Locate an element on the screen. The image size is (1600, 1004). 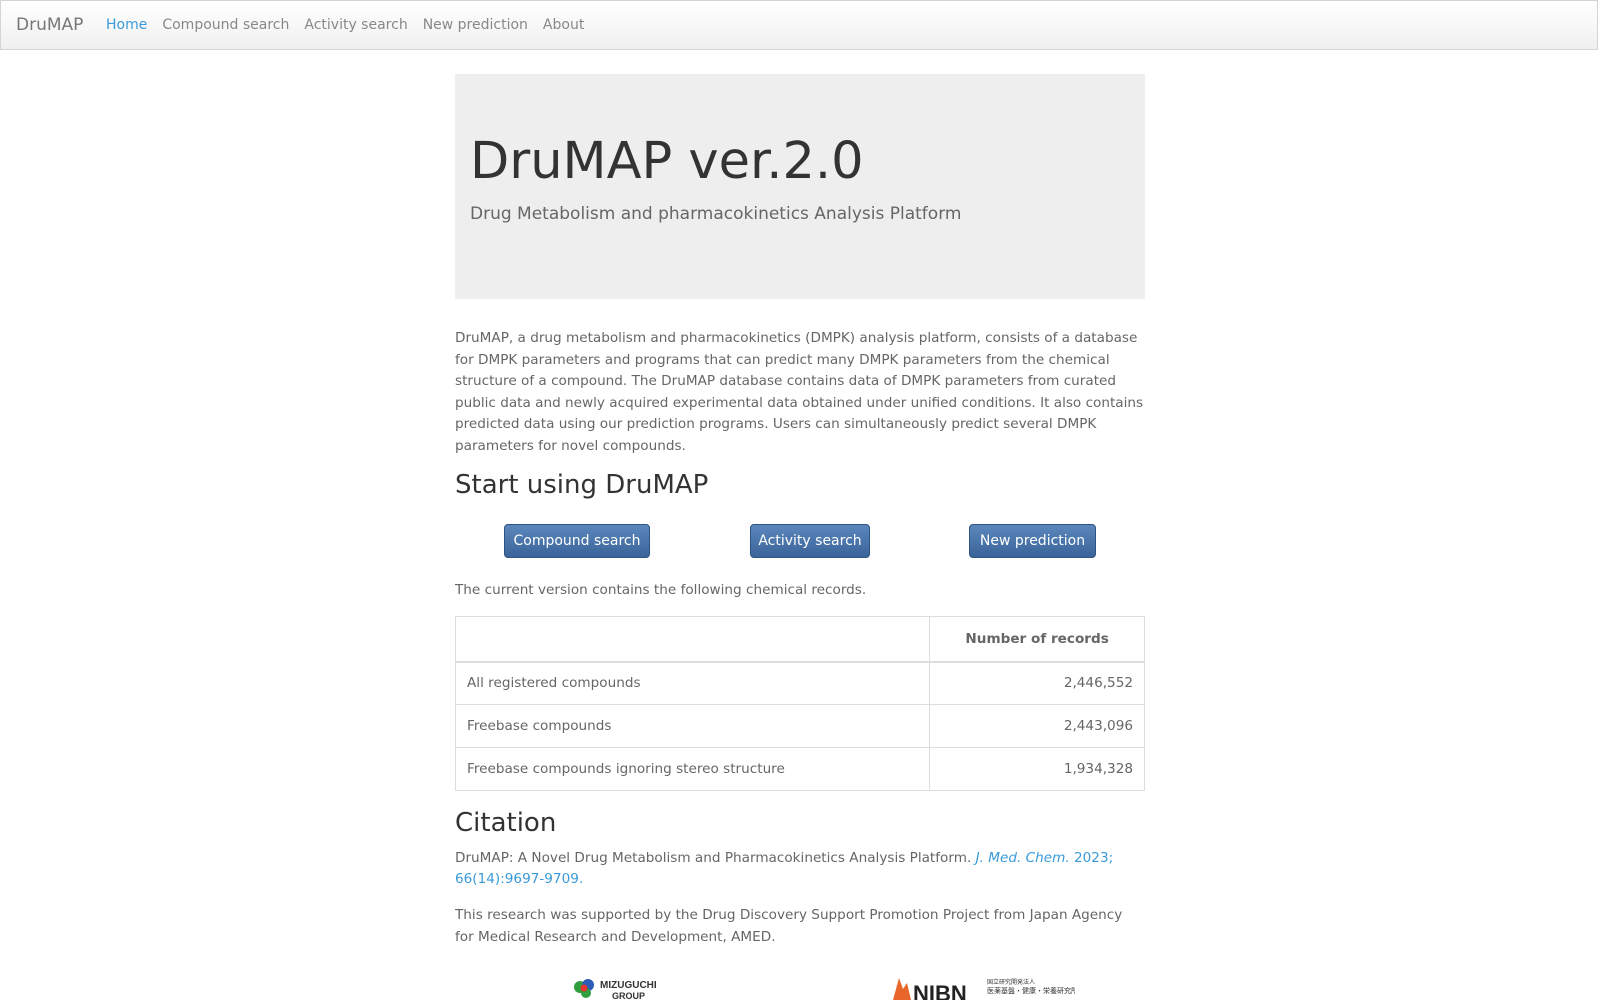
nav-home: Home is located at coordinates (126, 25).